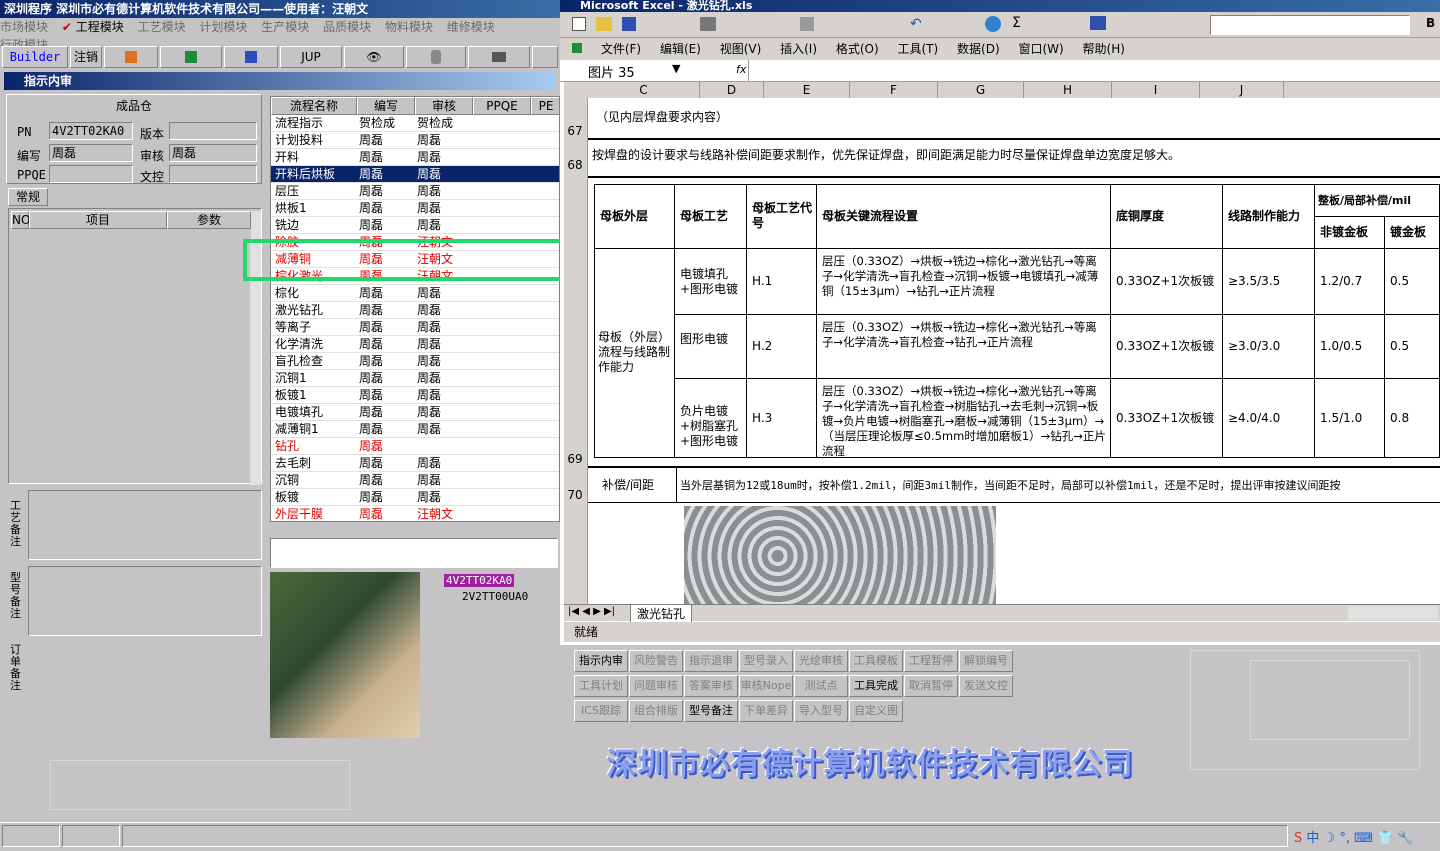 Image resolution: width=1440 pixels, height=851 pixels. I want to click on function-button: 审核Nope, so click(766, 686).